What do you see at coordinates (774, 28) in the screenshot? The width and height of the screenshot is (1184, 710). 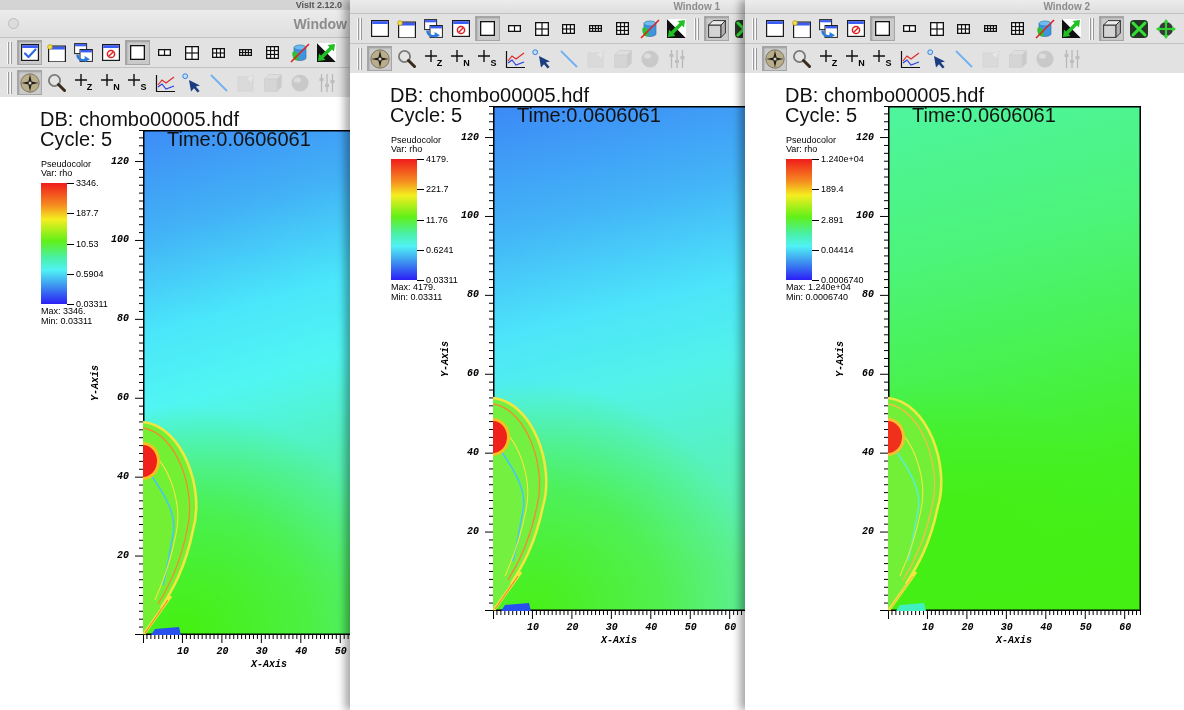 I see `window-icon` at bounding box center [774, 28].